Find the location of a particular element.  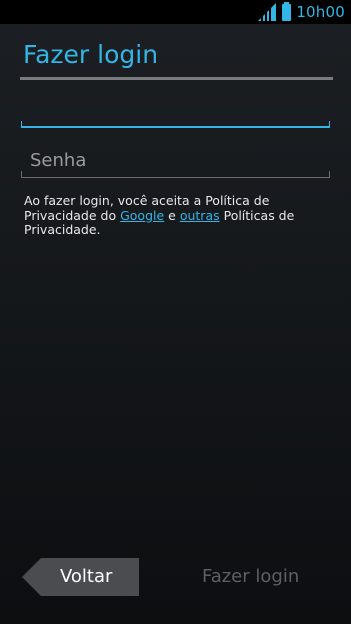

back-button: Voltar is located at coordinates (80, 577).